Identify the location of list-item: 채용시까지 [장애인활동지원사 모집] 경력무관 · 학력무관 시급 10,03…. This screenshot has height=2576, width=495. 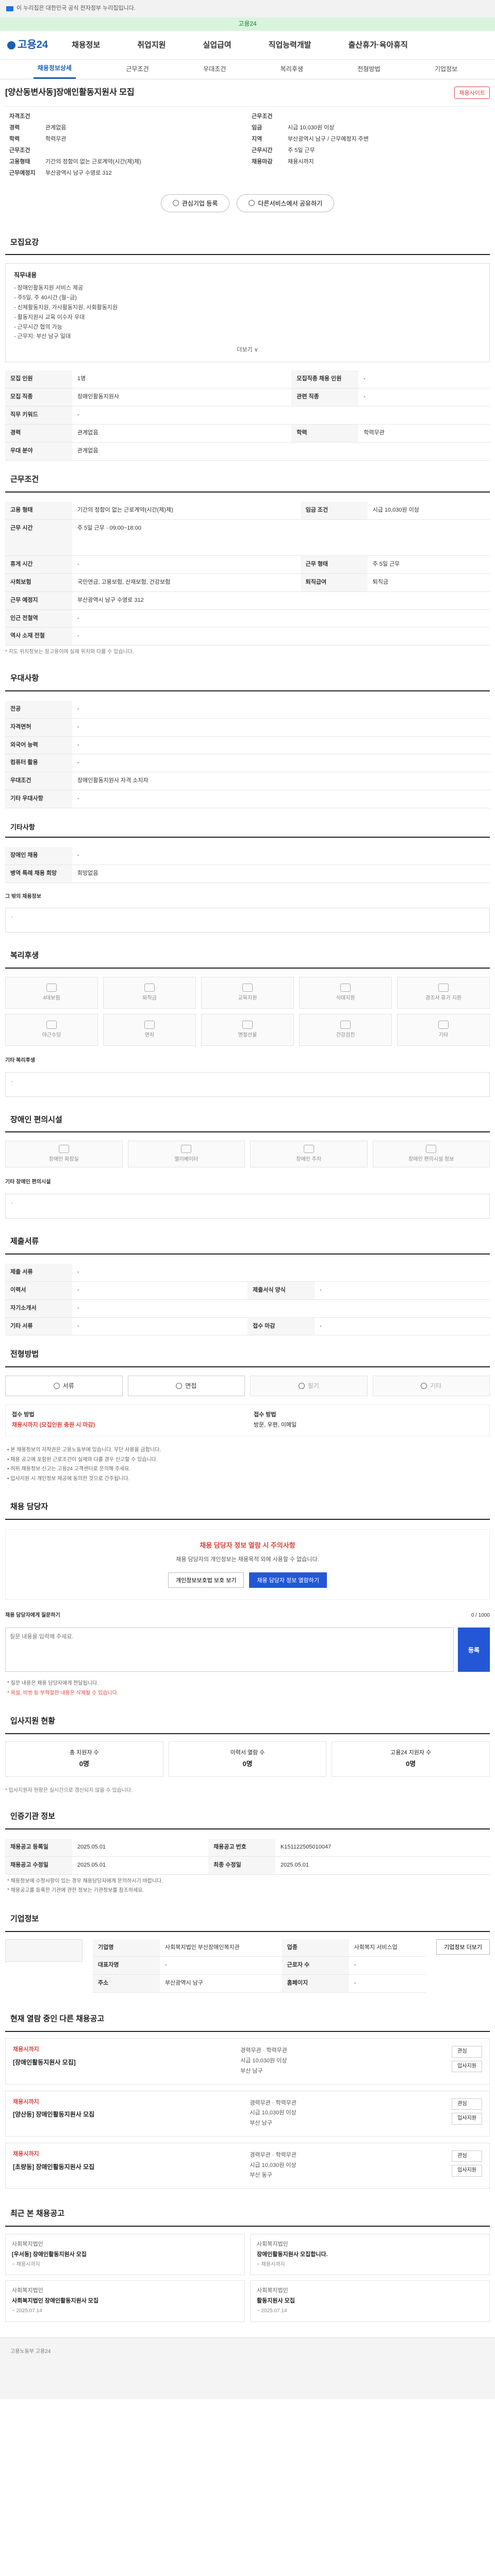
(247, 2061).